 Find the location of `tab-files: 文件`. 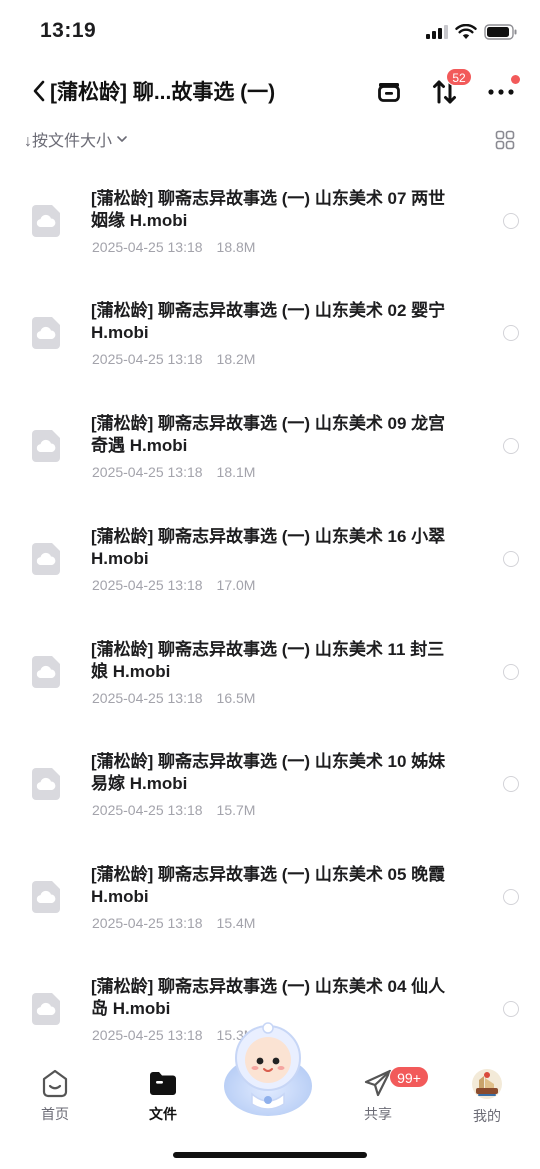

tab-files: 文件 is located at coordinates (163, 1098).